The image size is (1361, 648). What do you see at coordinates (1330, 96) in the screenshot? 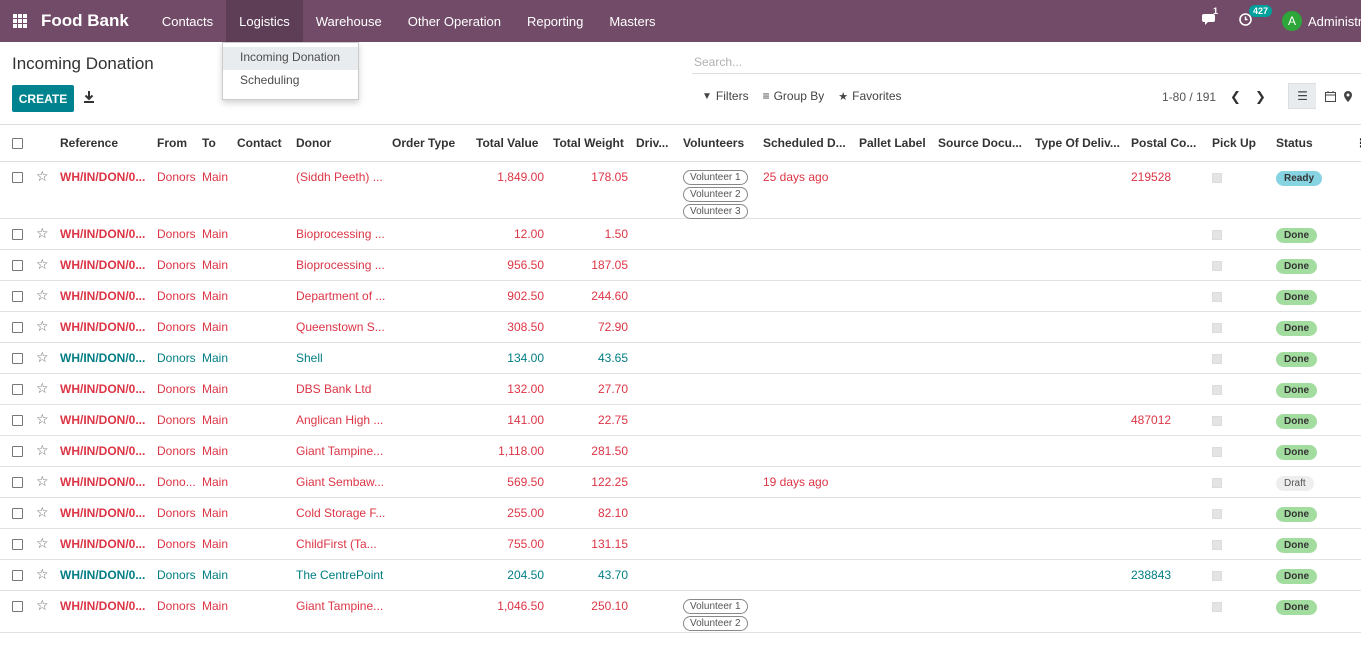
I see `calendar-view-icon` at bounding box center [1330, 96].